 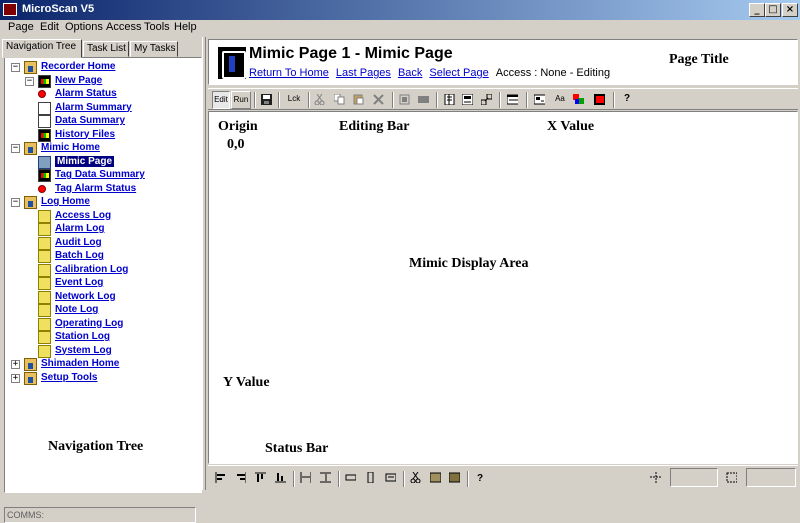 What do you see at coordinates (83, 350) in the screenshot?
I see `tree-item-label: System Log` at bounding box center [83, 350].